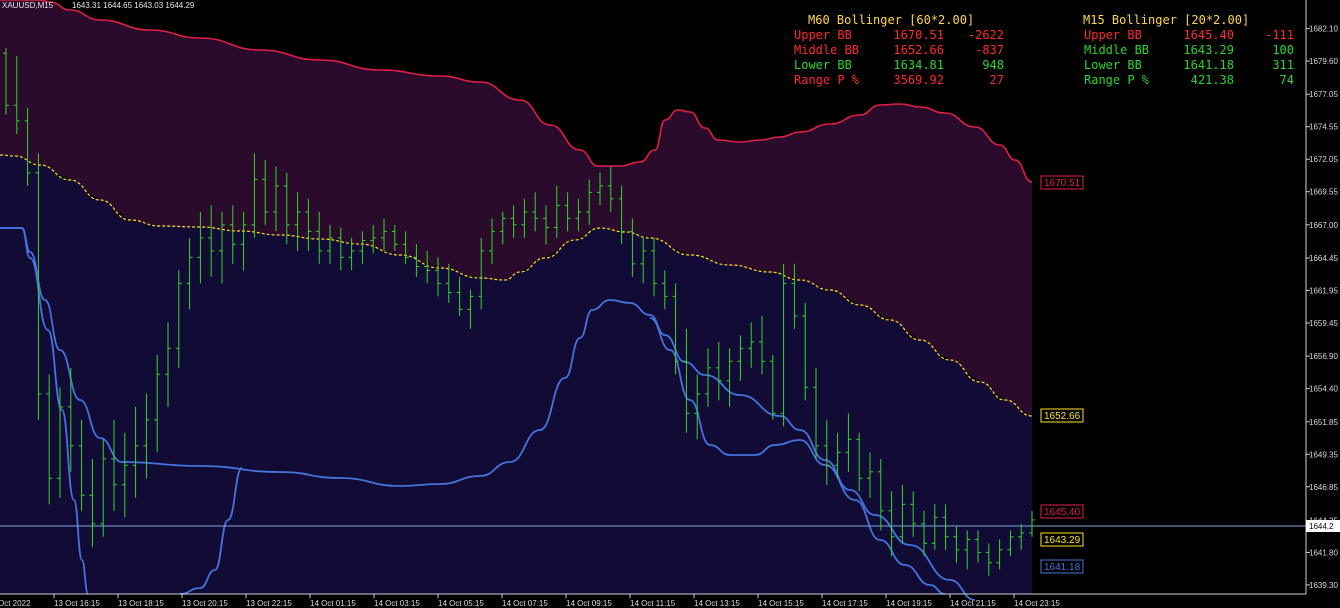 This screenshot has width=1340, height=608. Describe the element at coordinates (1323, 323) in the screenshot. I see `price-tick-label: 1659.45` at that location.